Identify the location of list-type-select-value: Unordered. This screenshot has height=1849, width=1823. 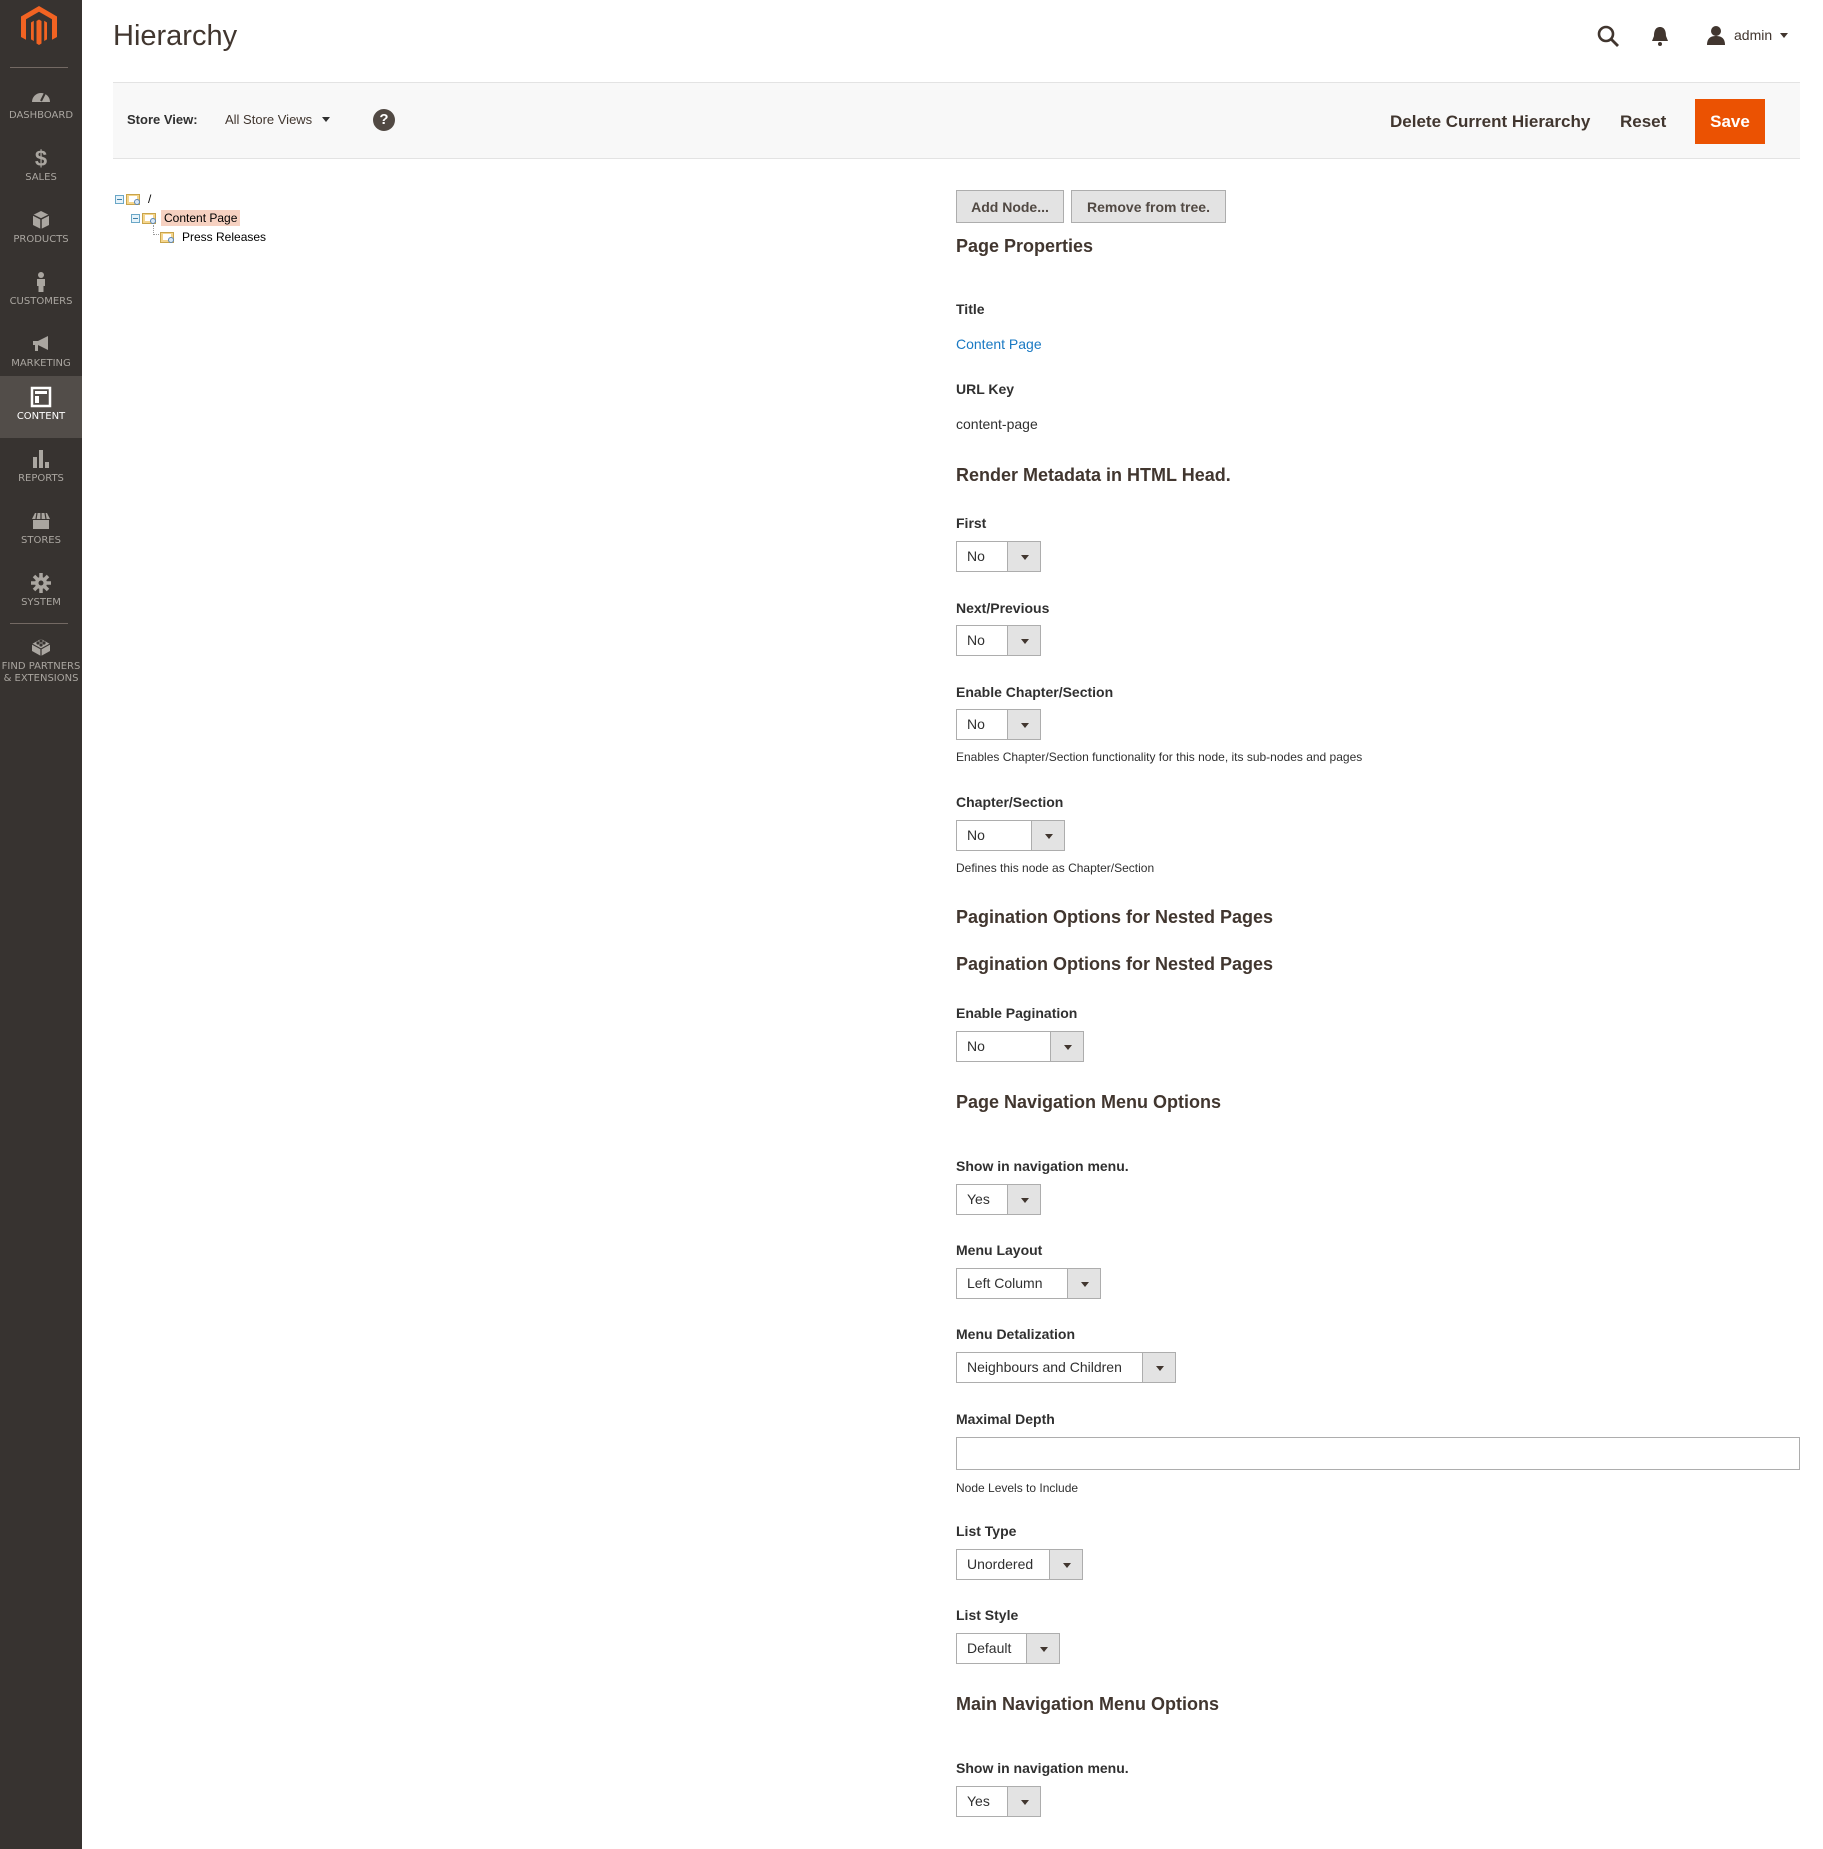
(1000, 1564).